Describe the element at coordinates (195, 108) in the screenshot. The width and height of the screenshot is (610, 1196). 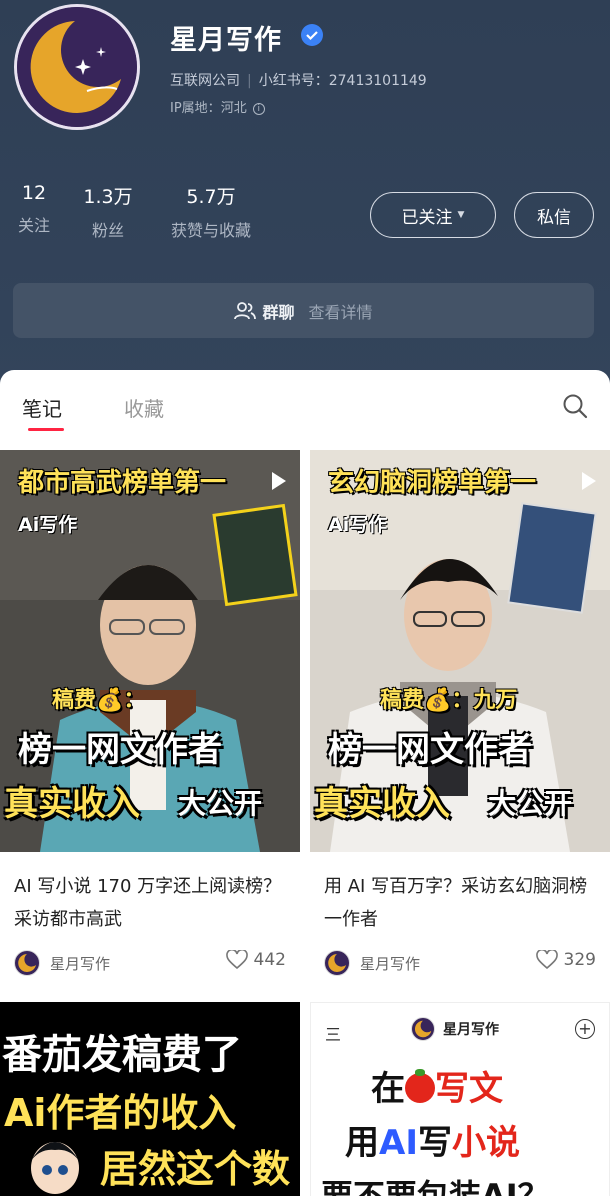
I see `ip-label: IP属地：` at that location.